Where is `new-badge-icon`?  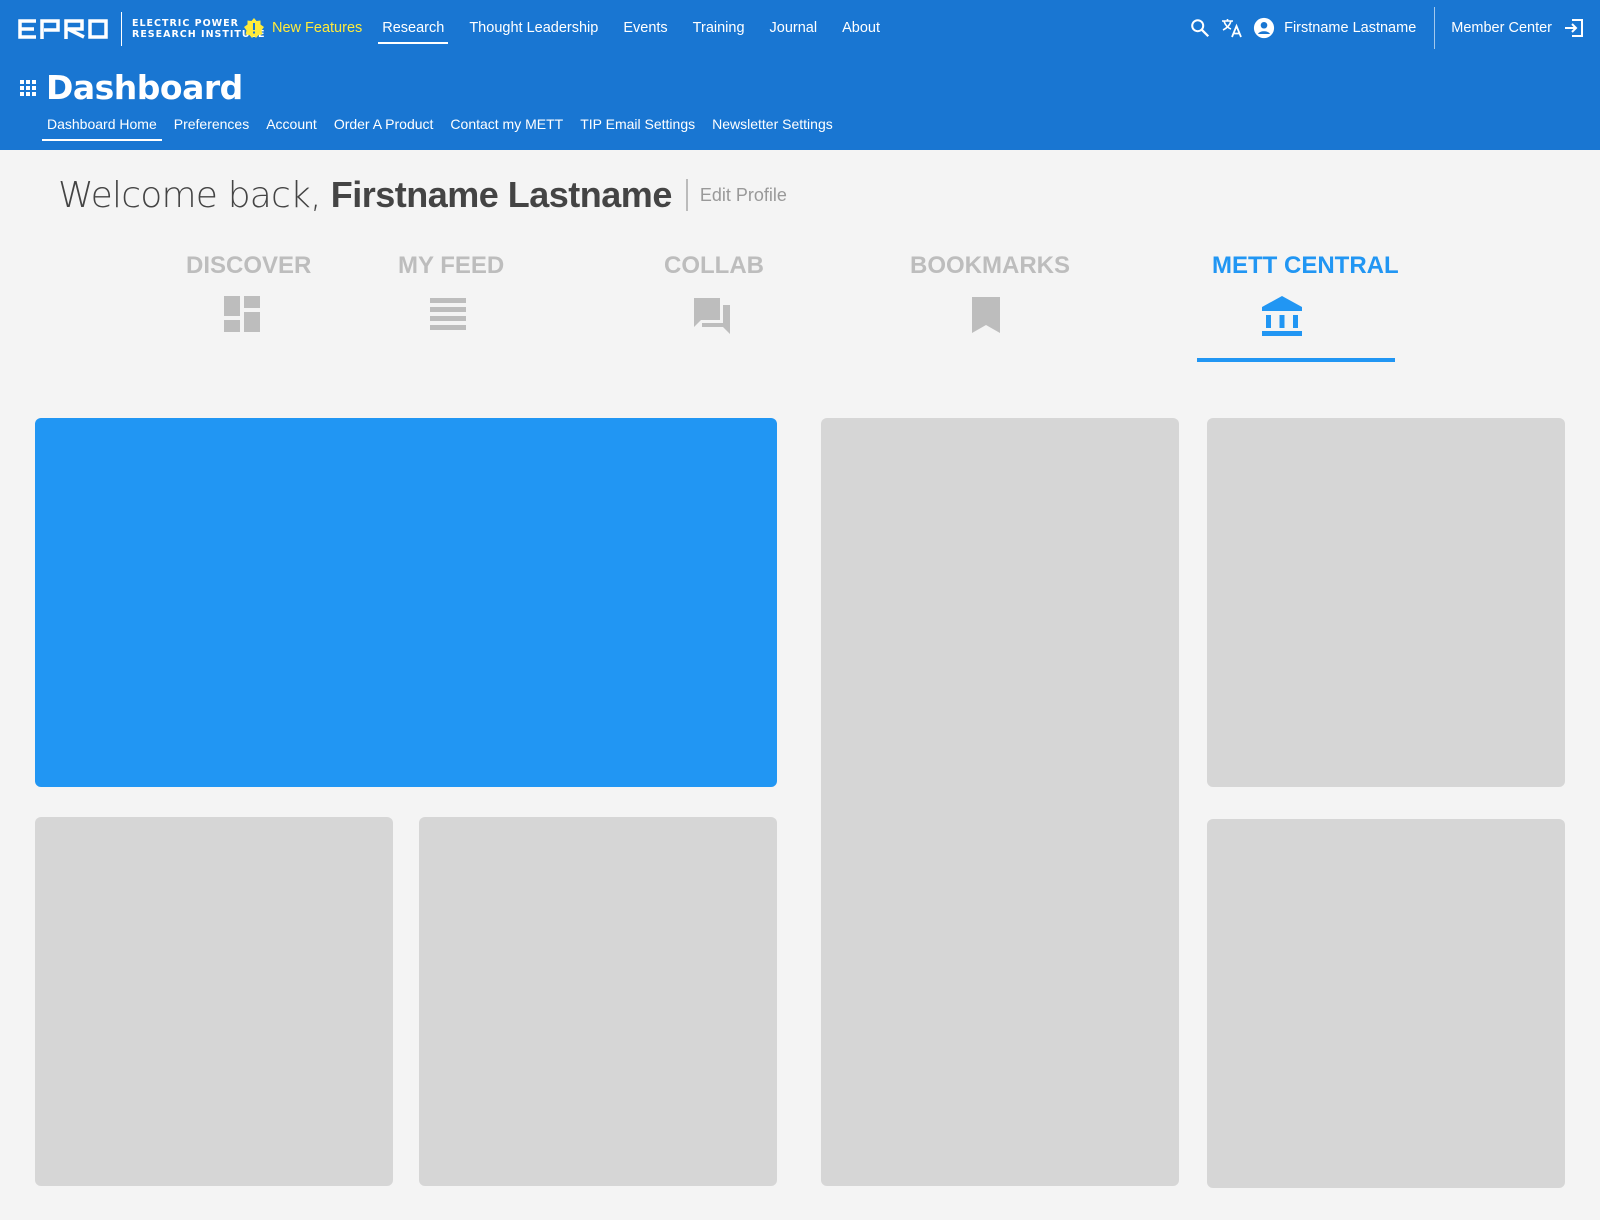 new-badge-icon is located at coordinates (254, 28).